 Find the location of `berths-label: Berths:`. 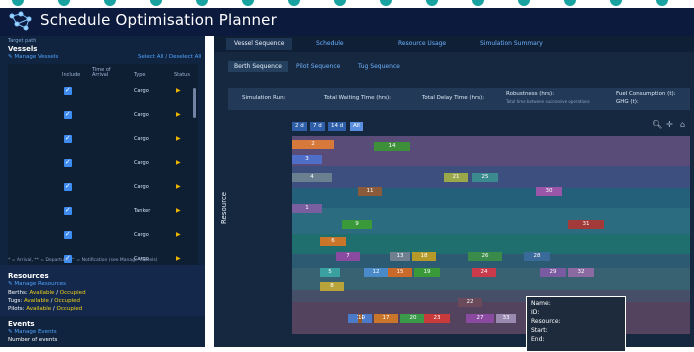

berths-label: Berths: is located at coordinates (18, 293).